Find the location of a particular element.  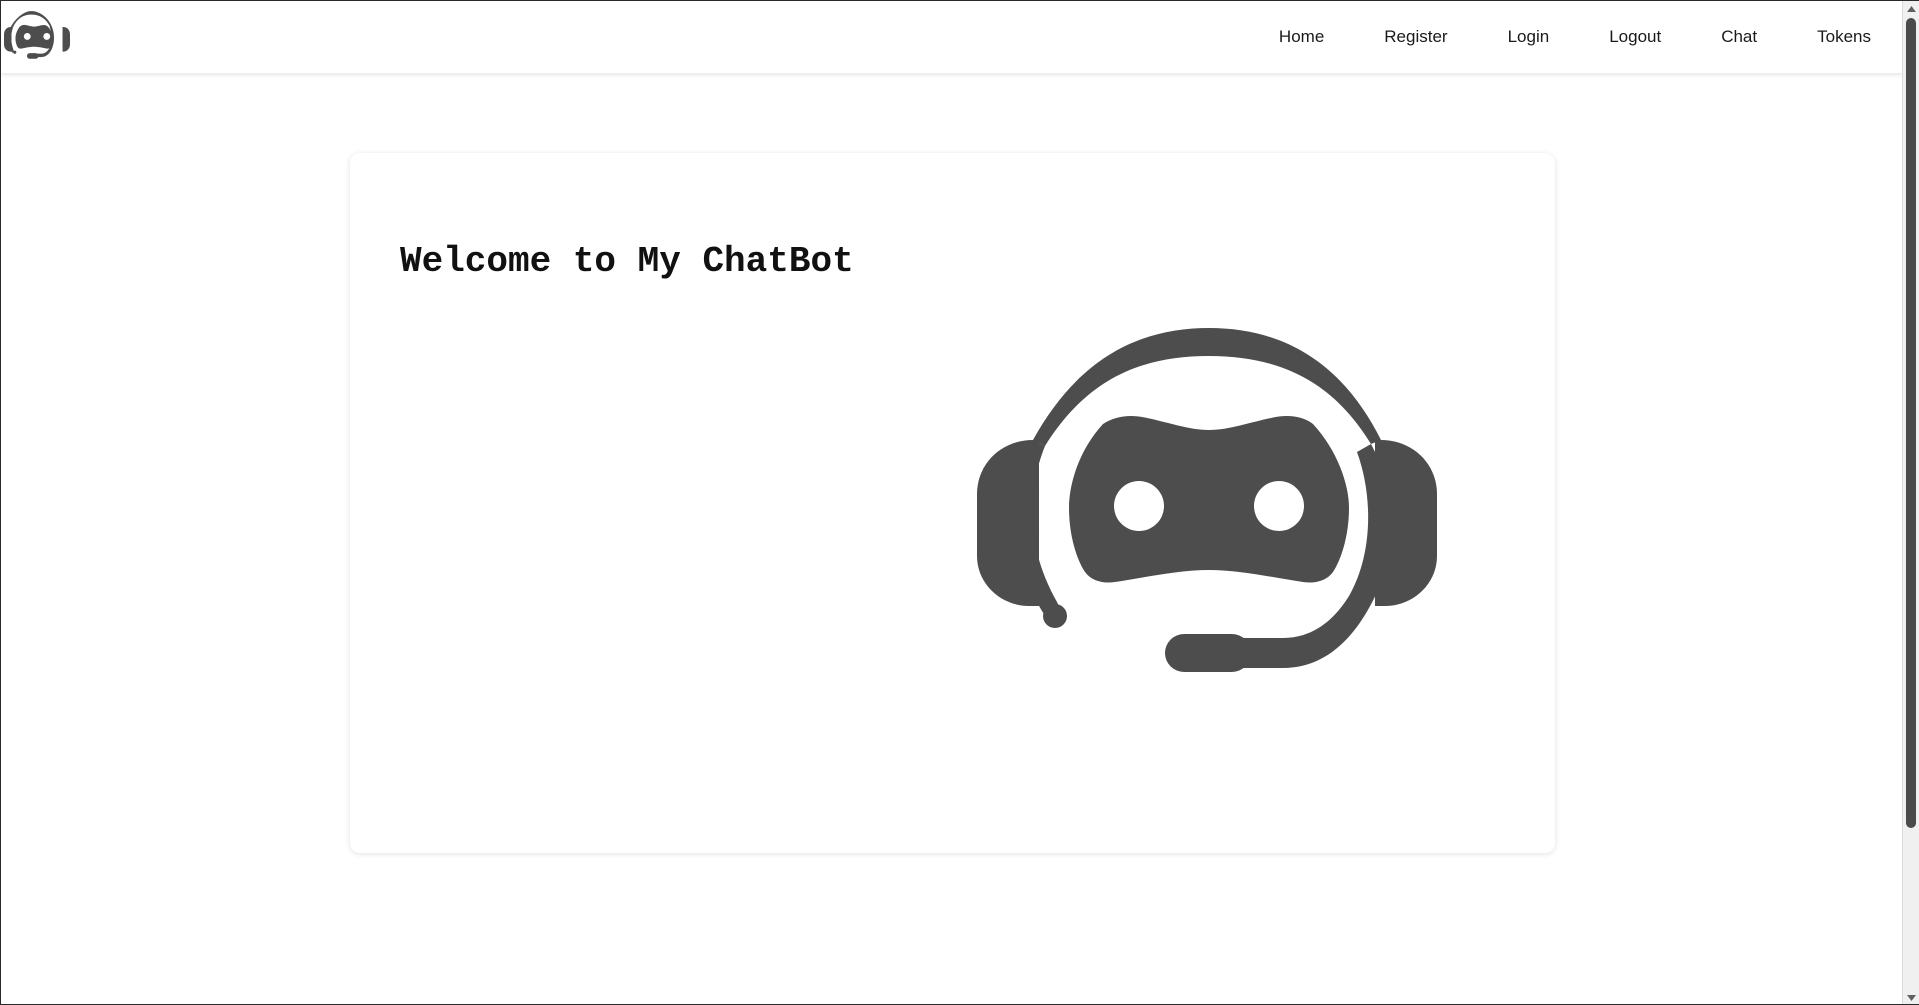

scroll-up-arrow-icon is located at coordinates (1911, 9).